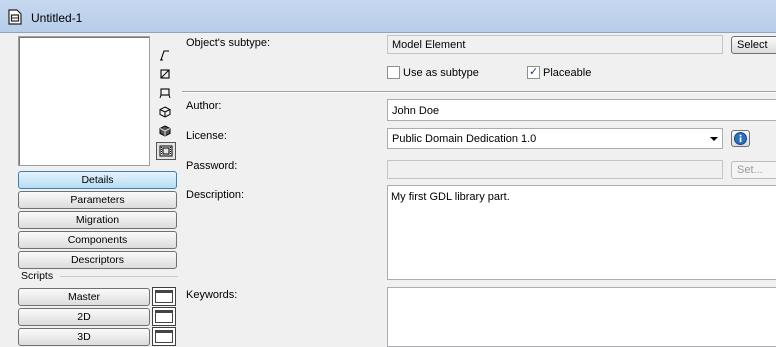 The width and height of the screenshot is (776, 347). Describe the element at coordinates (84, 337) in the screenshot. I see `3d-script-button: 3D` at that location.